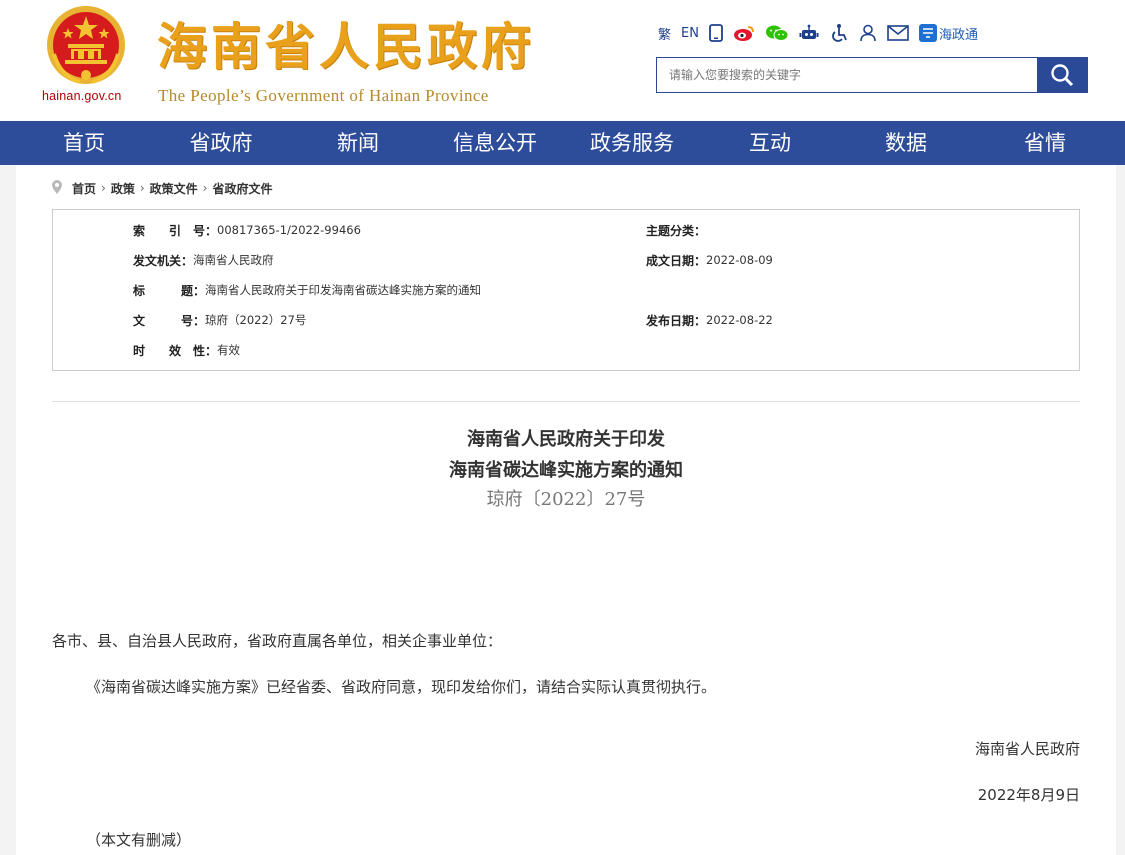 This screenshot has width=1125, height=855. Describe the element at coordinates (169, 290) in the screenshot. I see `meta-title-key: 标 题：` at that location.